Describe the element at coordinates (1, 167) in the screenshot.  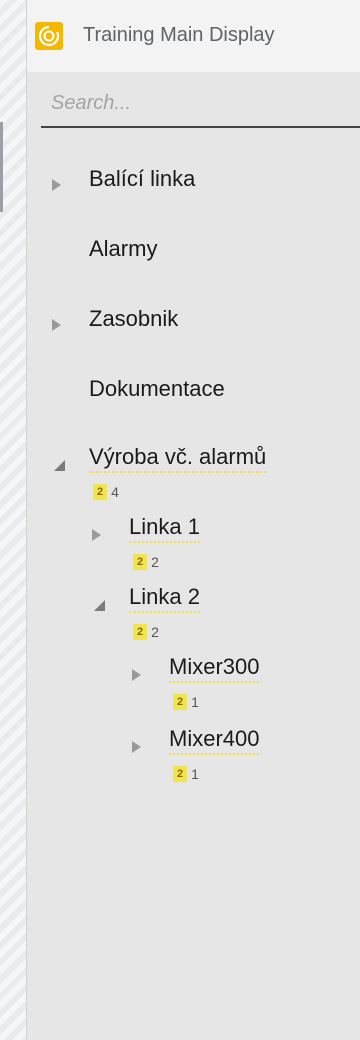
I see `scroll-indicator` at that location.